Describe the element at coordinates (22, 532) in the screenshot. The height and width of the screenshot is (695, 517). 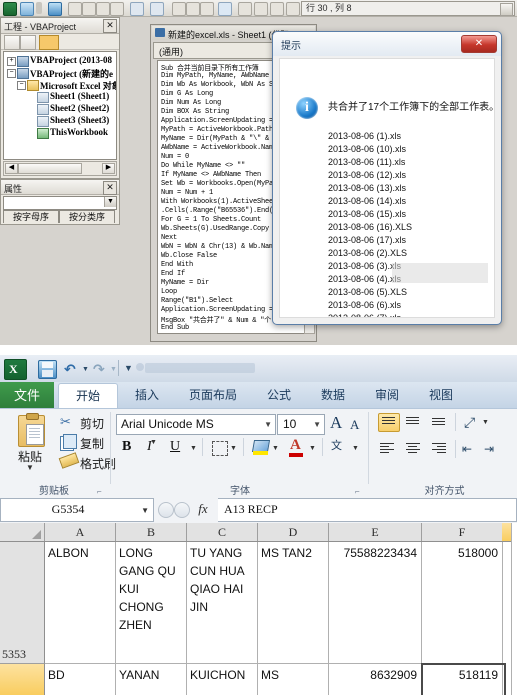
I see `select-all-button` at that location.